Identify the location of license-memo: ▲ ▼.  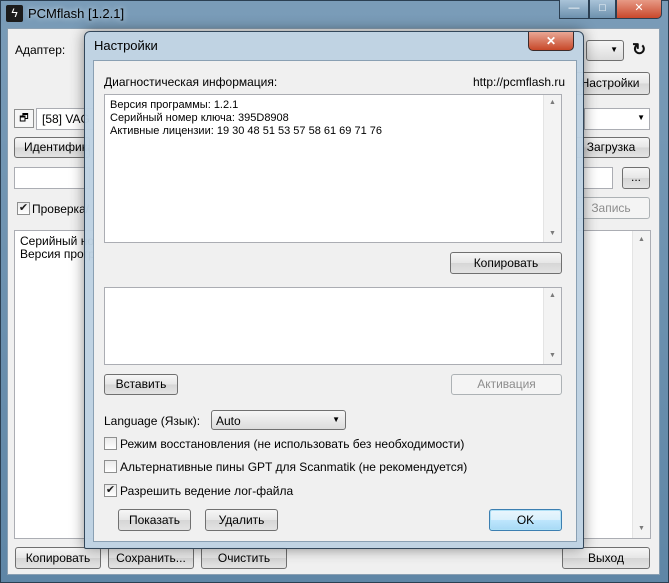
(333, 326).